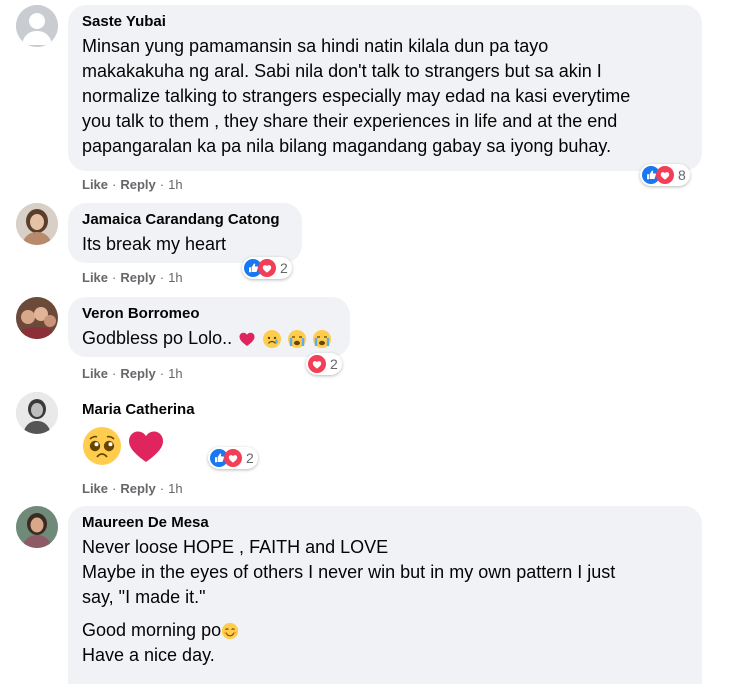  Describe the element at coordinates (385, 22) in the screenshot. I see `commenter-name: Saste Yubai` at that location.